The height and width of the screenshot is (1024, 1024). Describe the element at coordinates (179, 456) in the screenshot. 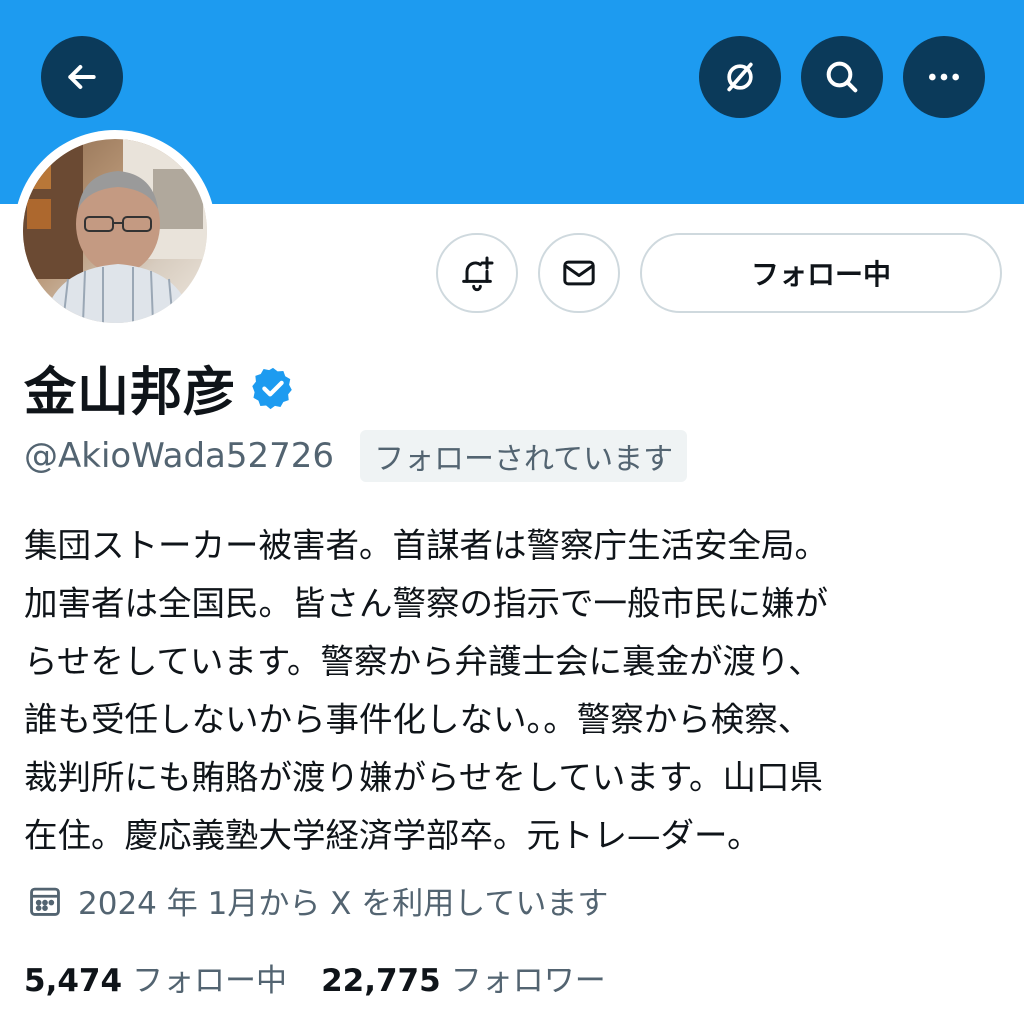

I see `handle: @AkioWada52726` at that location.